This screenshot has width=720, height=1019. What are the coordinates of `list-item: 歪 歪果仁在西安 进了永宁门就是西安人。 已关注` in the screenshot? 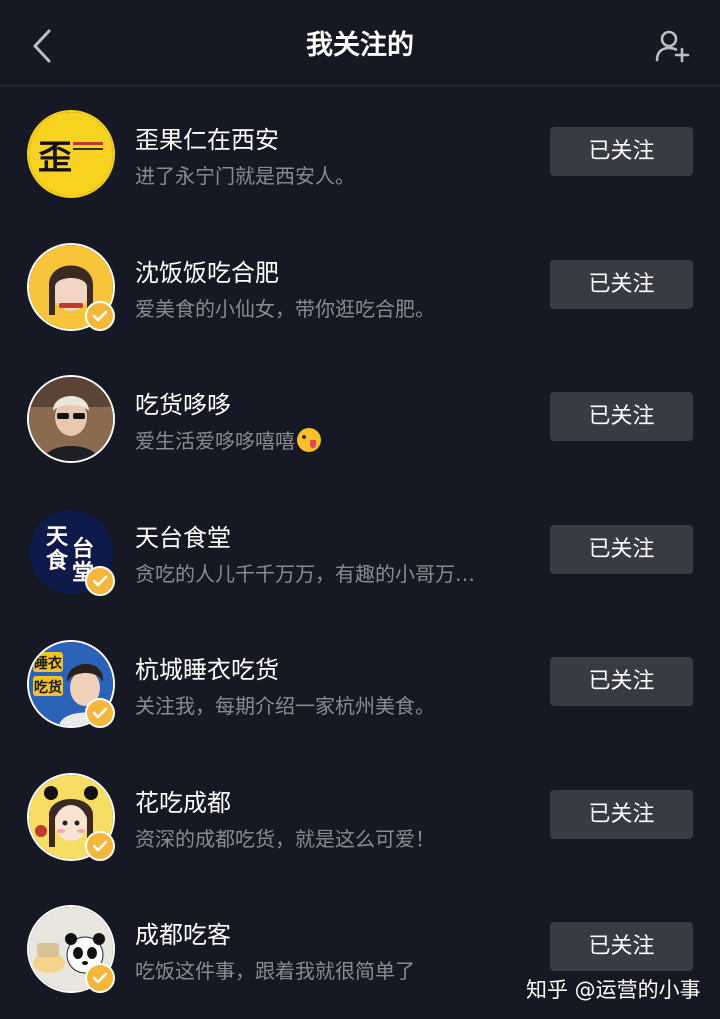 It's located at (360, 152).